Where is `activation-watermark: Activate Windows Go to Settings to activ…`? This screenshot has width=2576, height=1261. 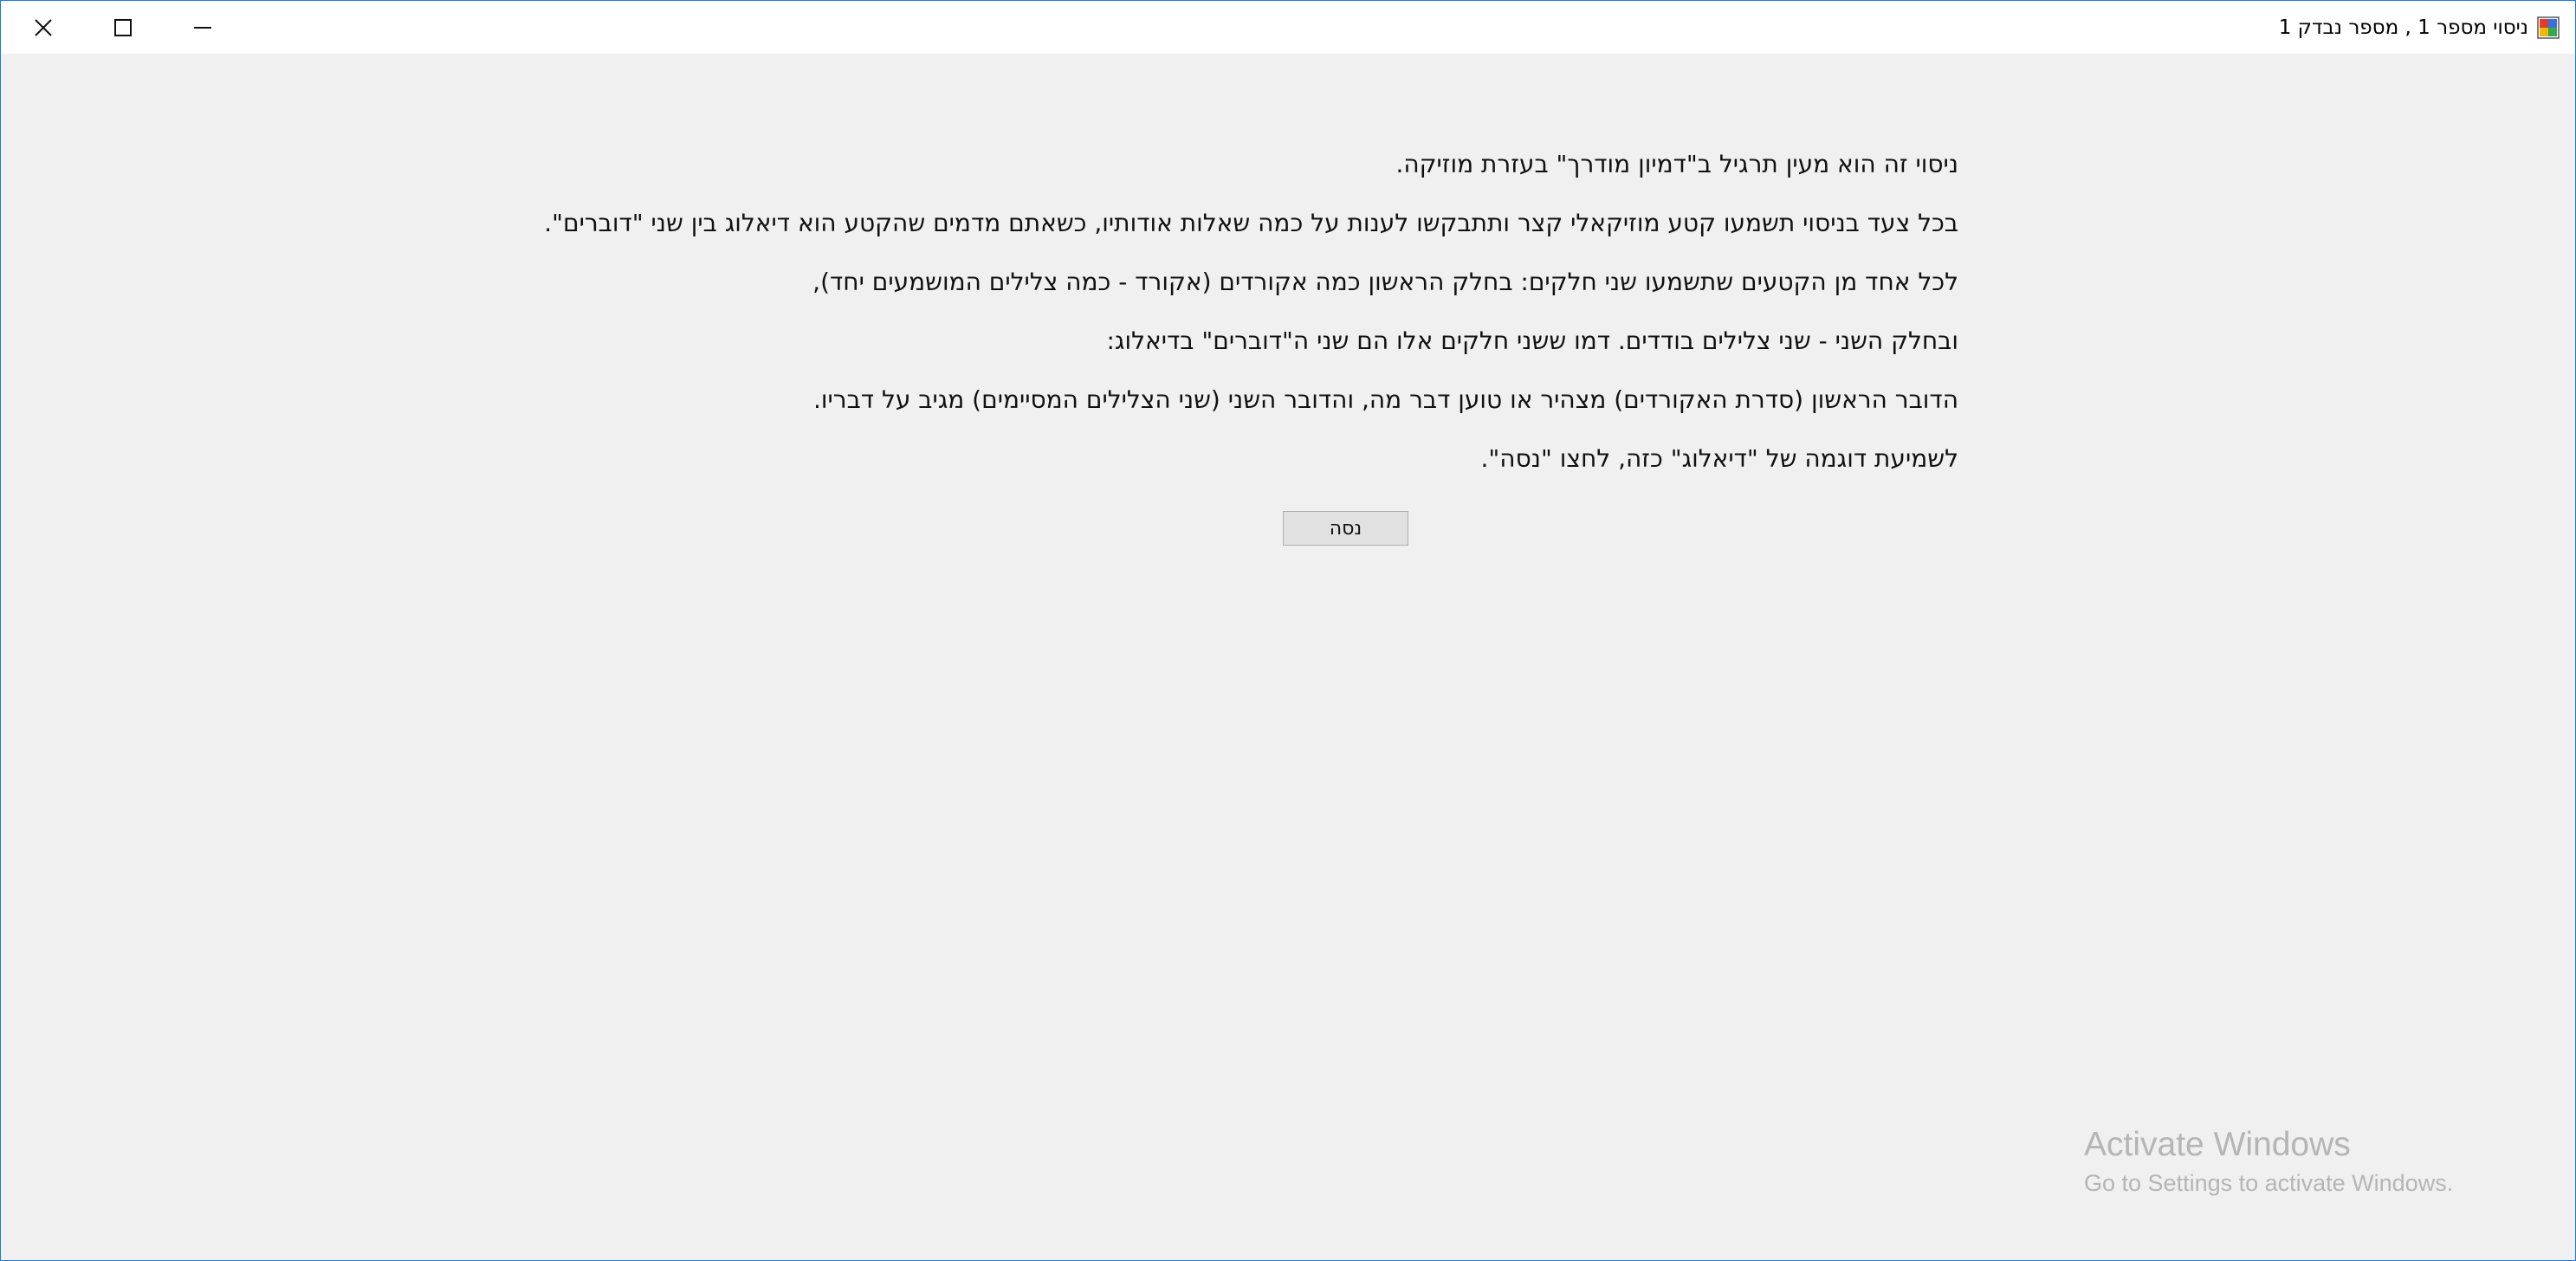 activation-watermark: Activate Windows Go to Settings to activ… is located at coordinates (2268, 1160).